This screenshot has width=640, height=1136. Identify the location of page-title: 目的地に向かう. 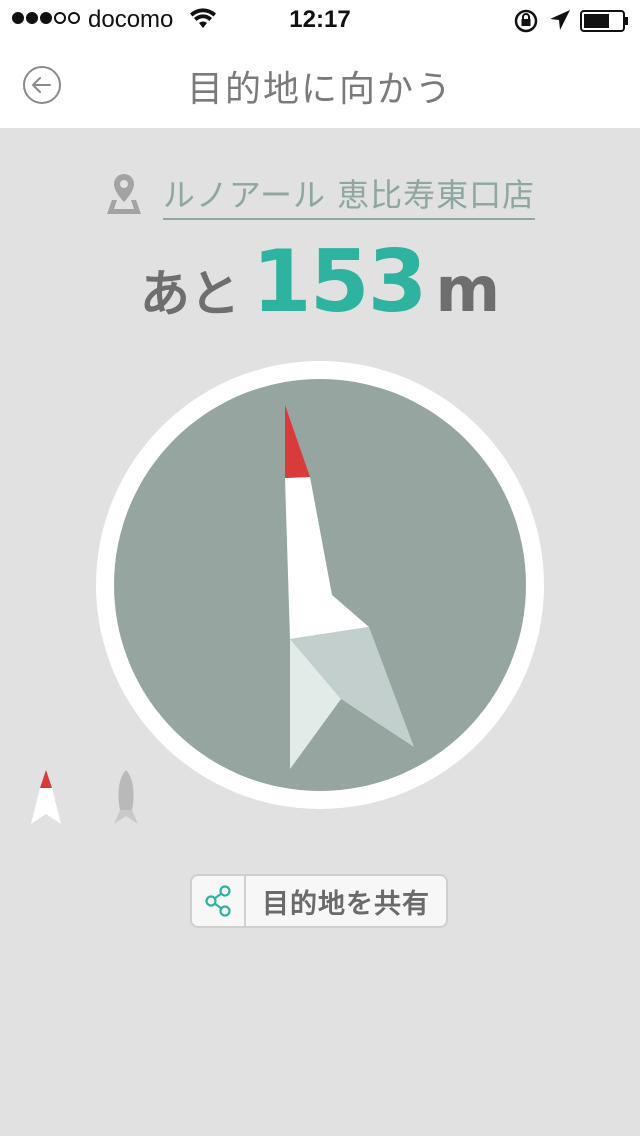
(319, 89).